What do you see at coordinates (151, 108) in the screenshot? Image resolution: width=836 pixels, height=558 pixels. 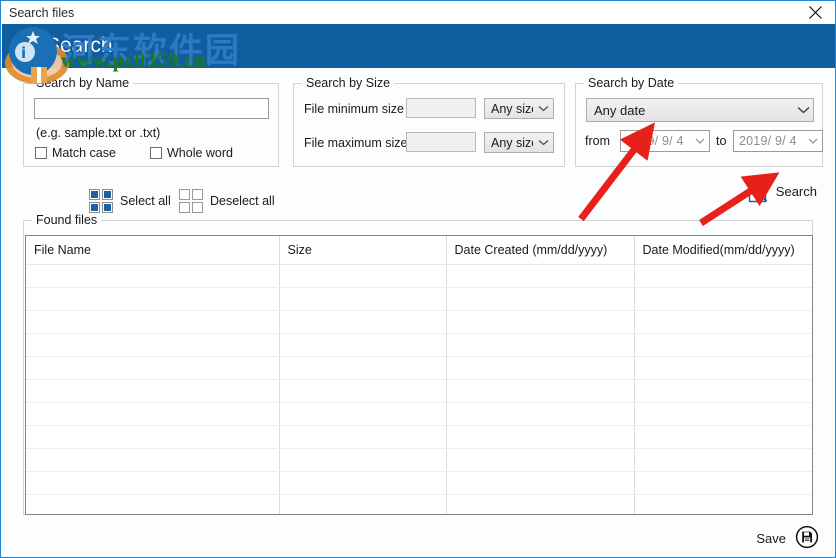 I see `search-name-input` at bounding box center [151, 108].